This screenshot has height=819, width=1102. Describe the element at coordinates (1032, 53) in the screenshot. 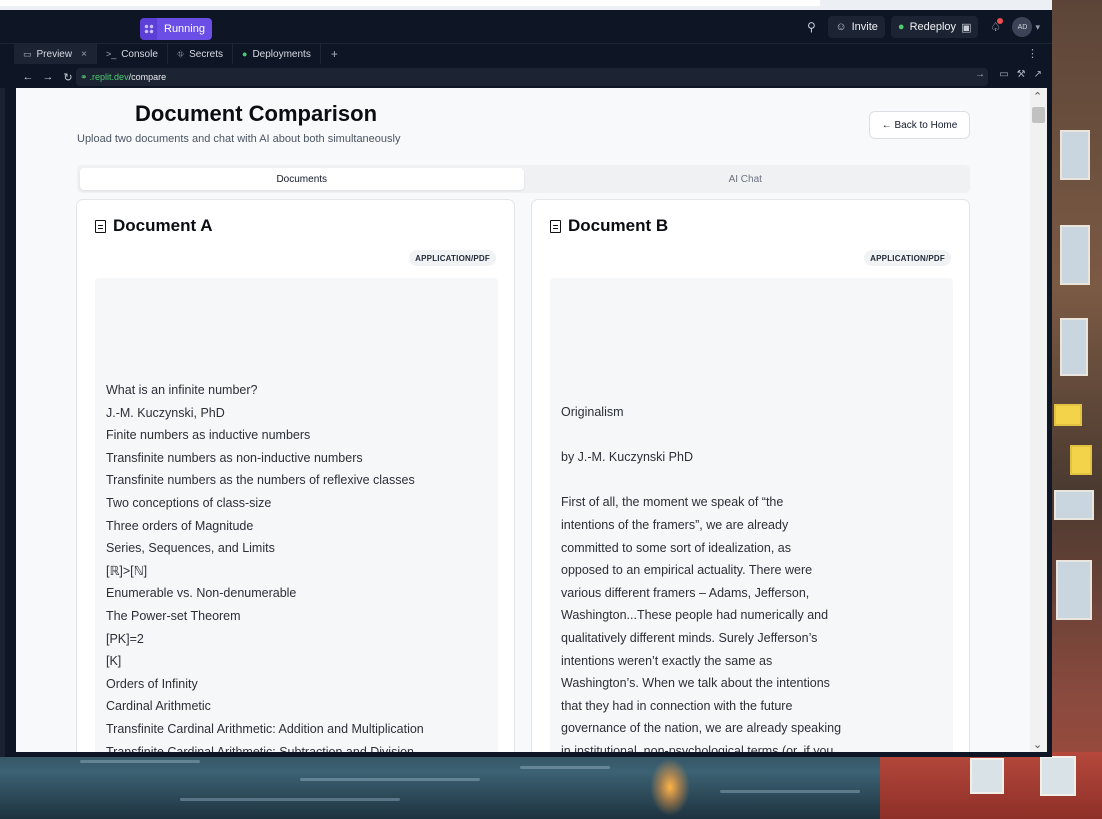

I see `more-options-icon: ⋮` at that location.